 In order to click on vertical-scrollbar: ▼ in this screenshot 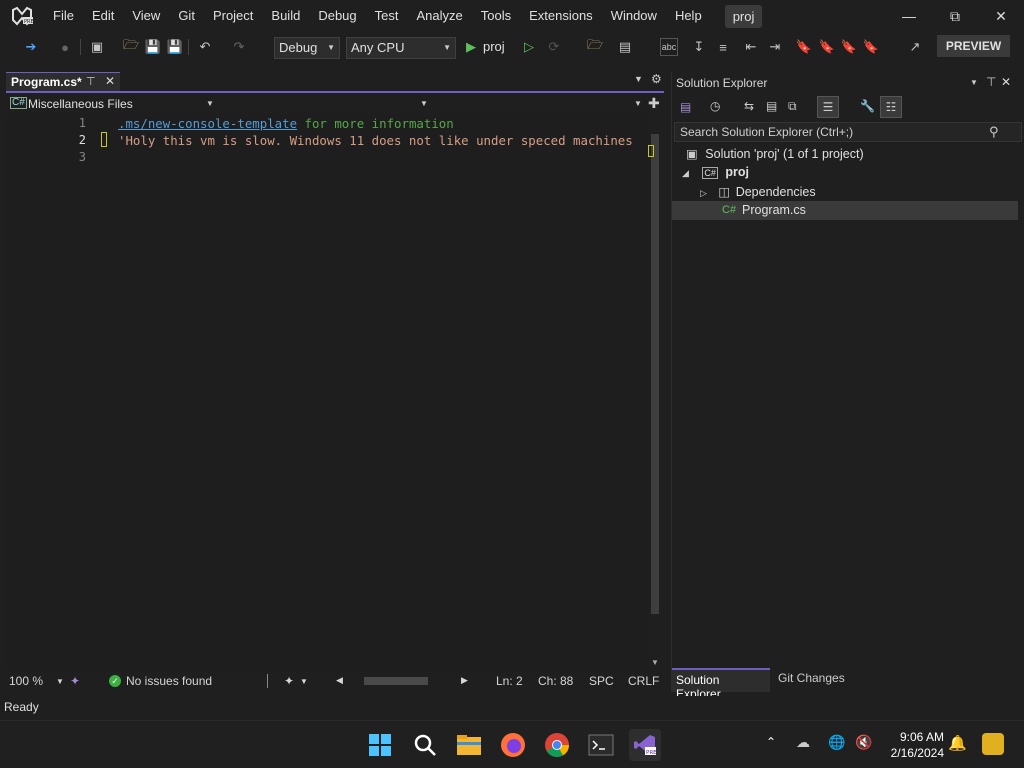, I will do `click(656, 392)`.